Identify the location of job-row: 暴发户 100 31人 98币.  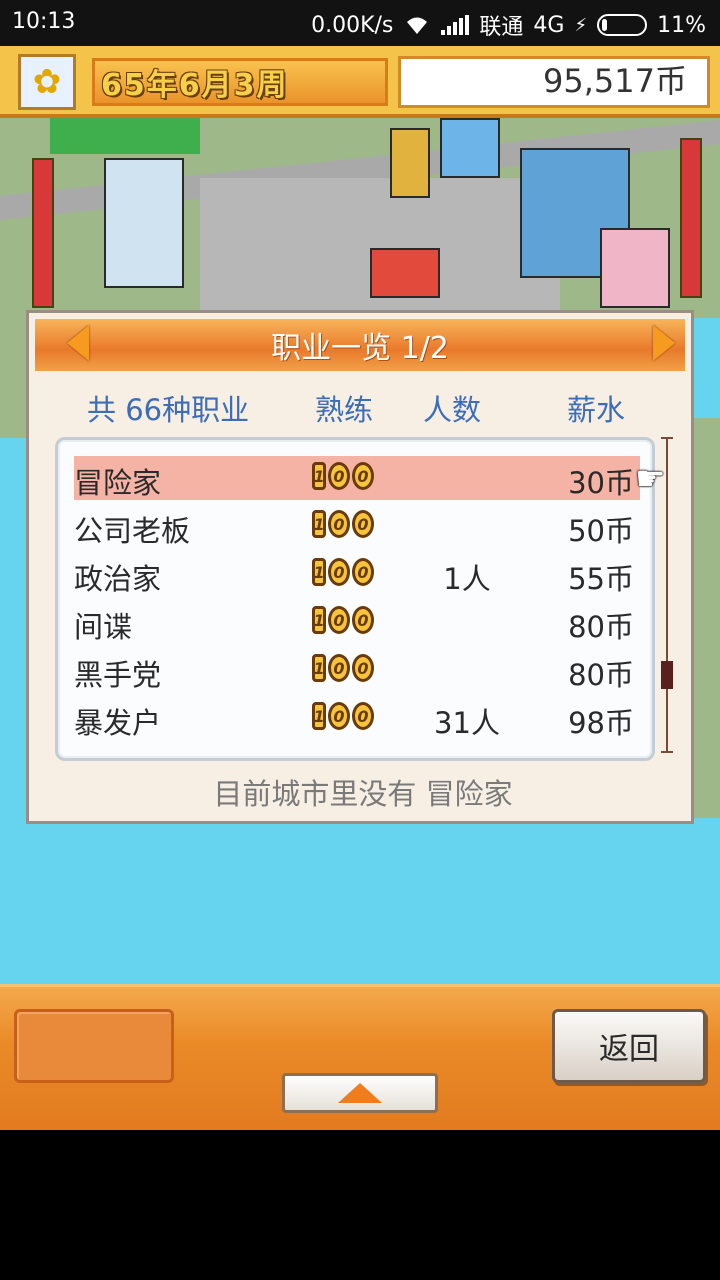
(357, 718).